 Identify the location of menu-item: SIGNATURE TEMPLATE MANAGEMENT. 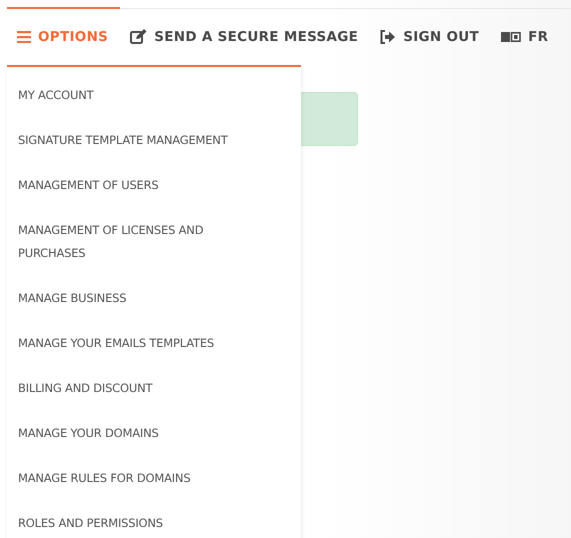
(154, 140).